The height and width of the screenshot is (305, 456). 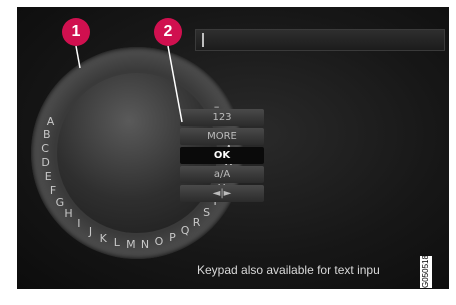 I want to click on callout-leader-lines, so click(x=129, y=84).